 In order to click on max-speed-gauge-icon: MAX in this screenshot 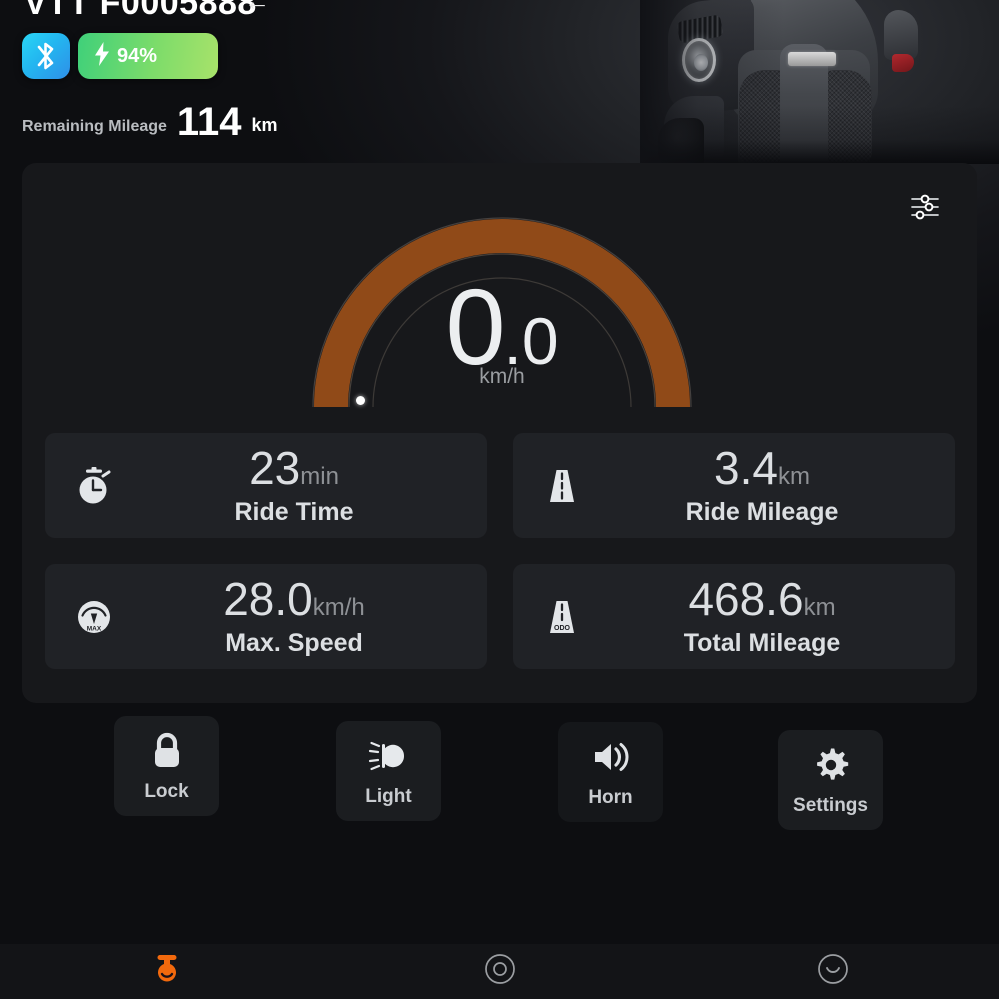, I will do `click(94, 617)`.